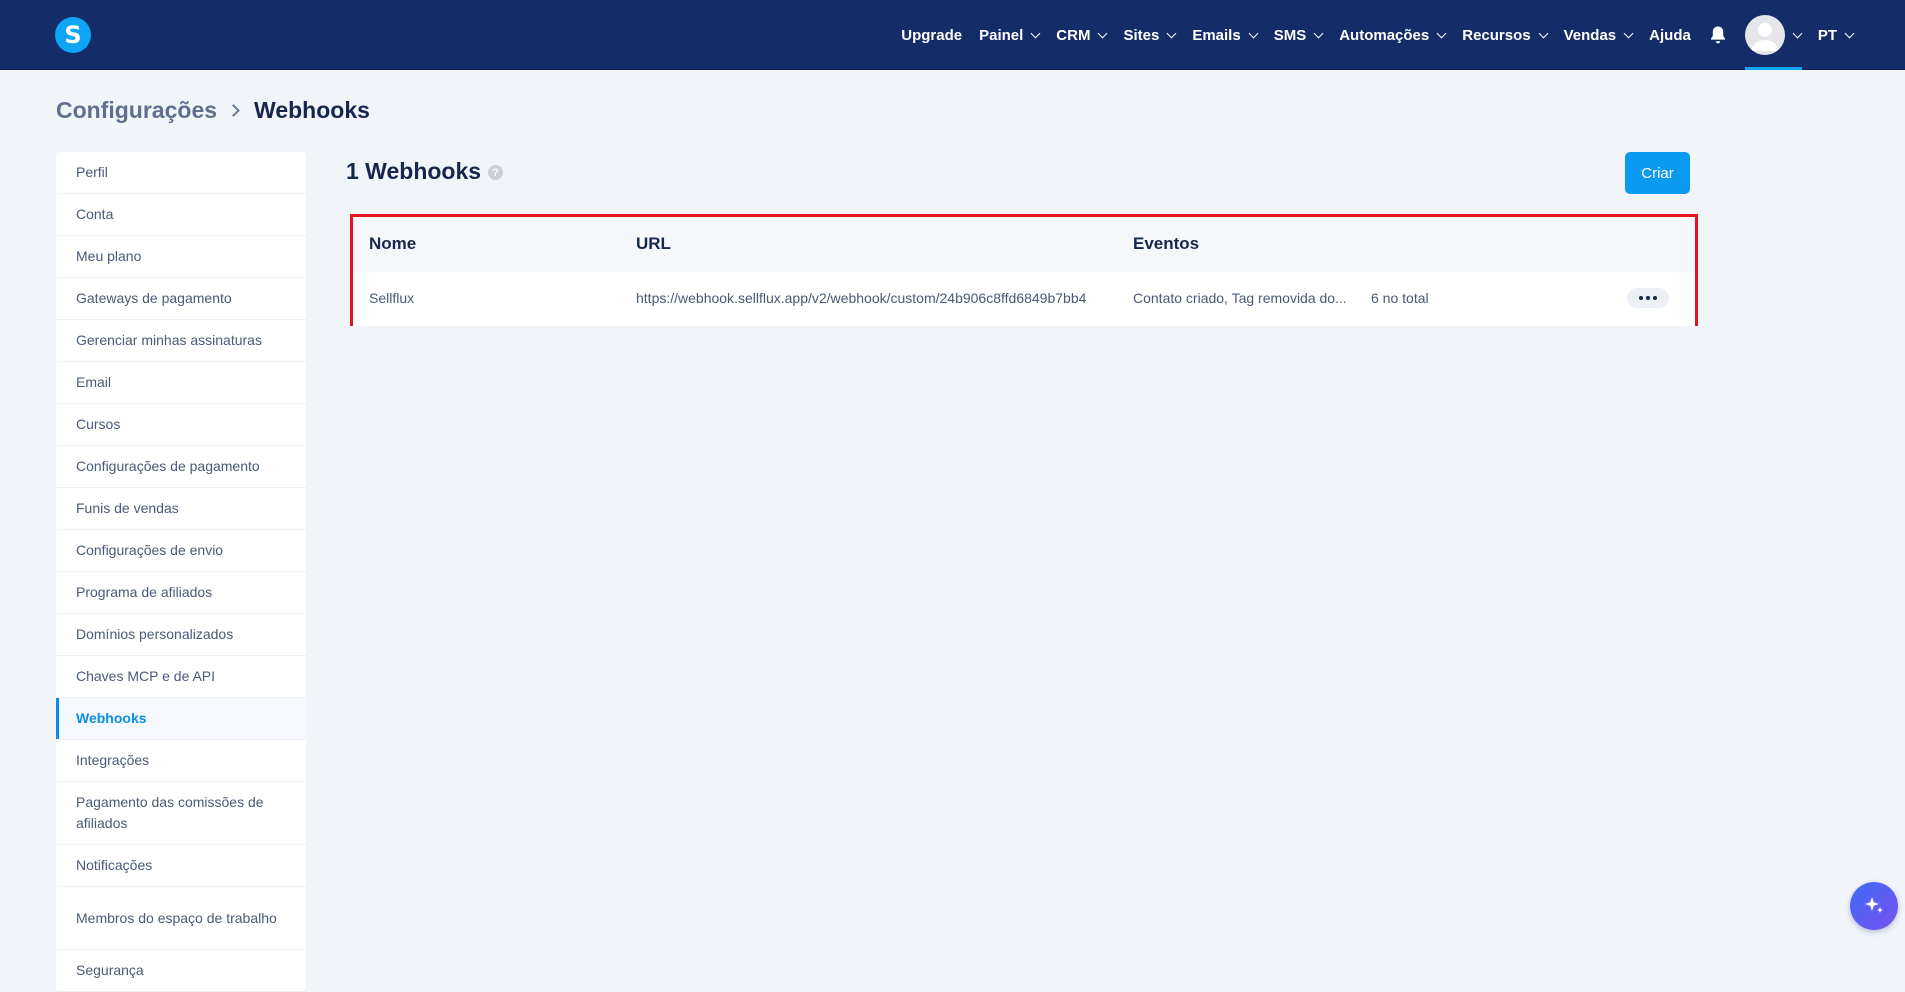 This screenshot has width=1905, height=992. What do you see at coordinates (1166, 243) in the screenshot?
I see `column-header-events: Eventos` at bounding box center [1166, 243].